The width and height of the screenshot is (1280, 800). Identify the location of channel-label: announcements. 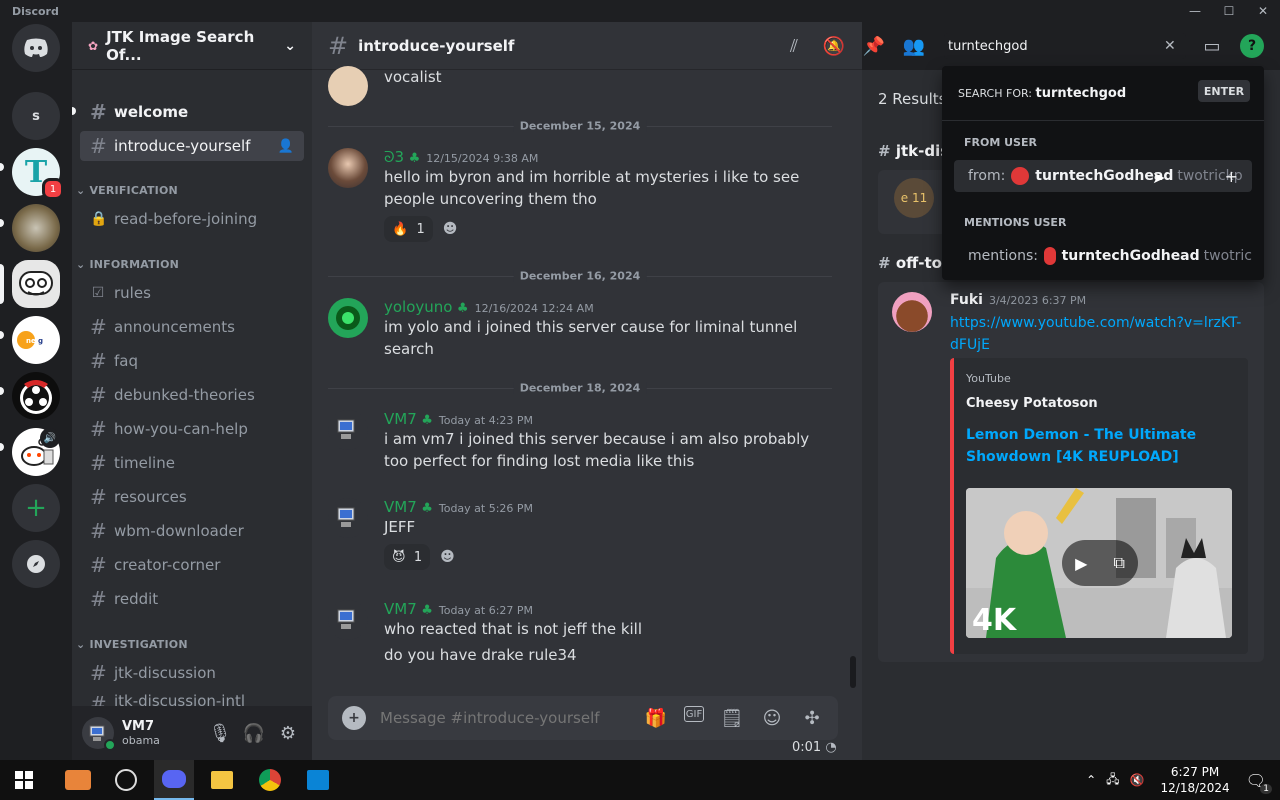
(174, 327).